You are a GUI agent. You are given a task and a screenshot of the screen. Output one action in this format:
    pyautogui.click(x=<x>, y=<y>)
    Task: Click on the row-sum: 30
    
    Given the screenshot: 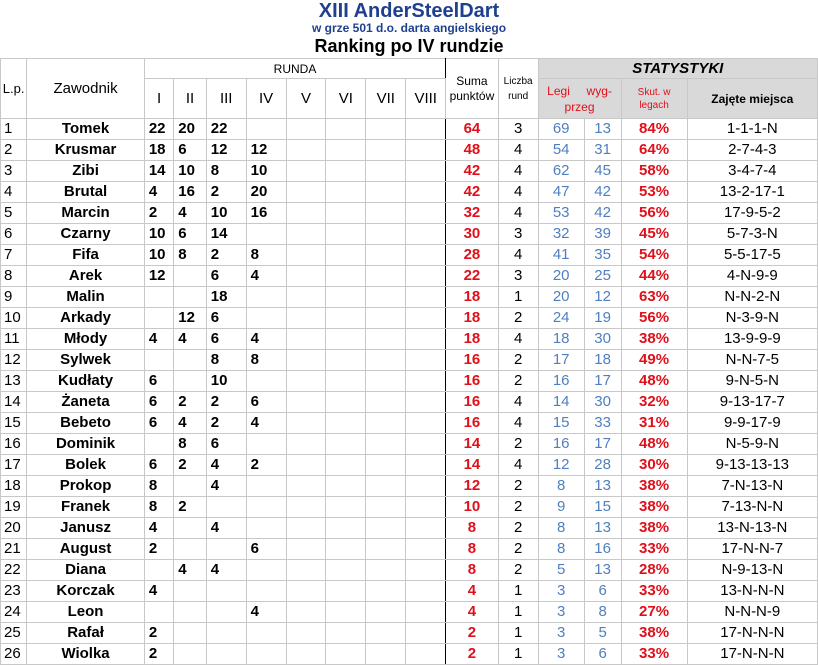 What is the action you would take?
    pyautogui.click(x=472, y=234)
    